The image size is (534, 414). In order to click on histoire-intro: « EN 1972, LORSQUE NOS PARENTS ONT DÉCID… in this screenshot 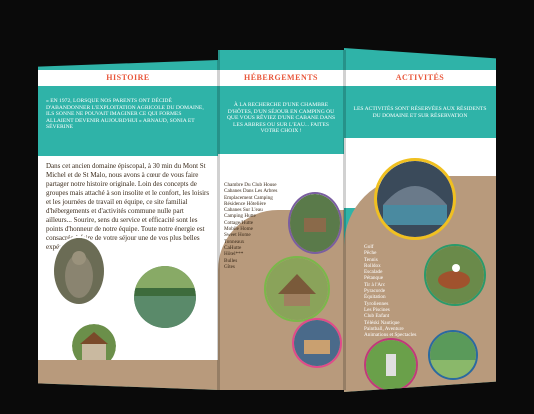, I will do `click(125, 114)`.